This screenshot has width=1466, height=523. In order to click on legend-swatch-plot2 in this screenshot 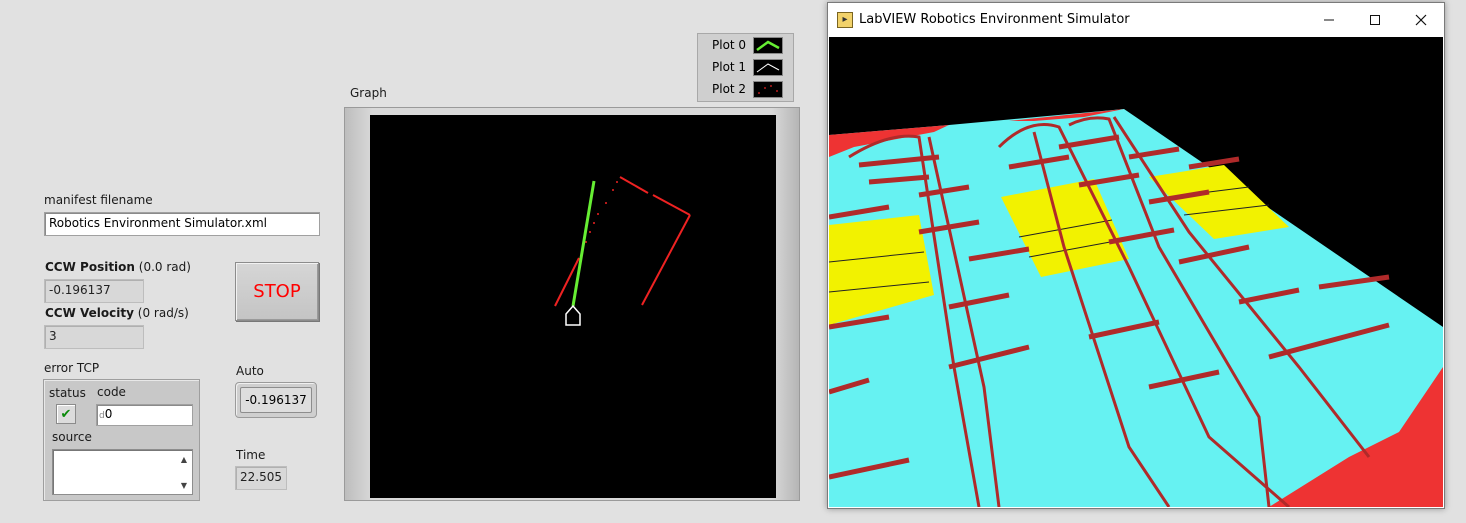, I will do `click(768, 89)`.